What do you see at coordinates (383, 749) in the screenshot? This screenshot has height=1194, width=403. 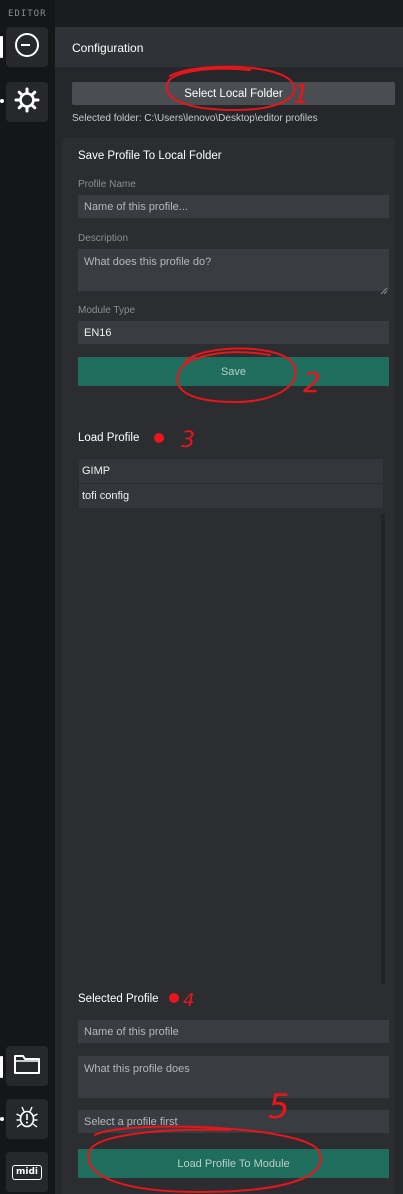 I see `profile-list-scrollbar` at bounding box center [383, 749].